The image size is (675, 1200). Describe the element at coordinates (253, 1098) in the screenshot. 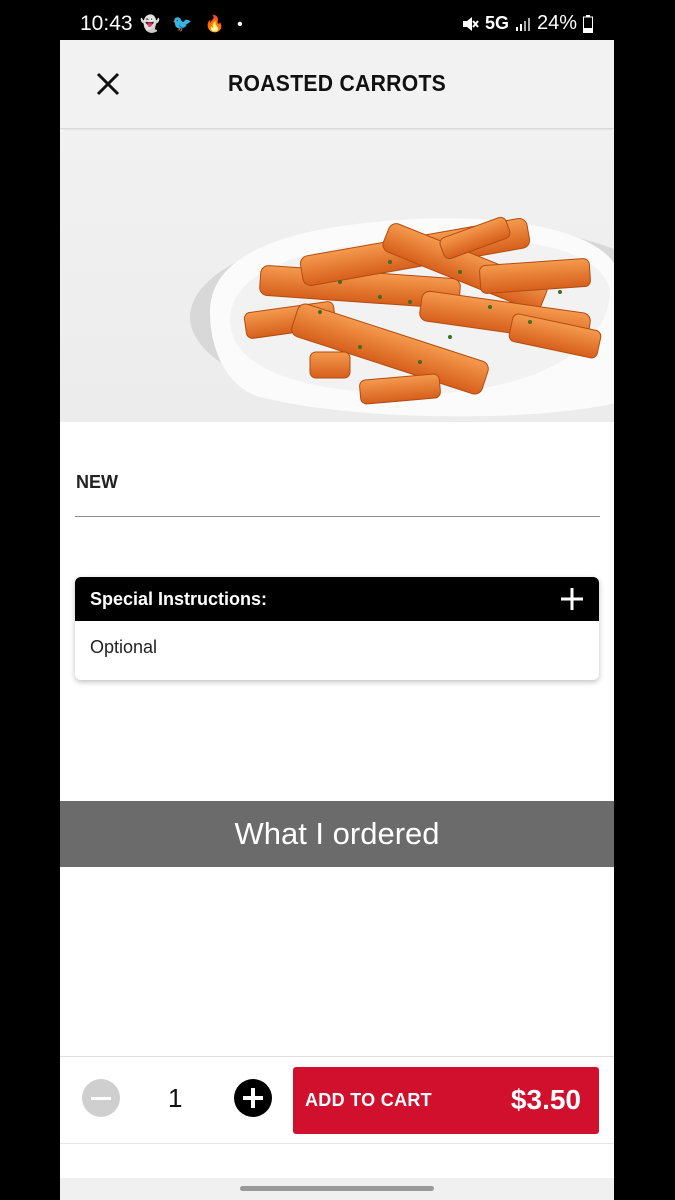

I see `increase-quantity-button` at that location.